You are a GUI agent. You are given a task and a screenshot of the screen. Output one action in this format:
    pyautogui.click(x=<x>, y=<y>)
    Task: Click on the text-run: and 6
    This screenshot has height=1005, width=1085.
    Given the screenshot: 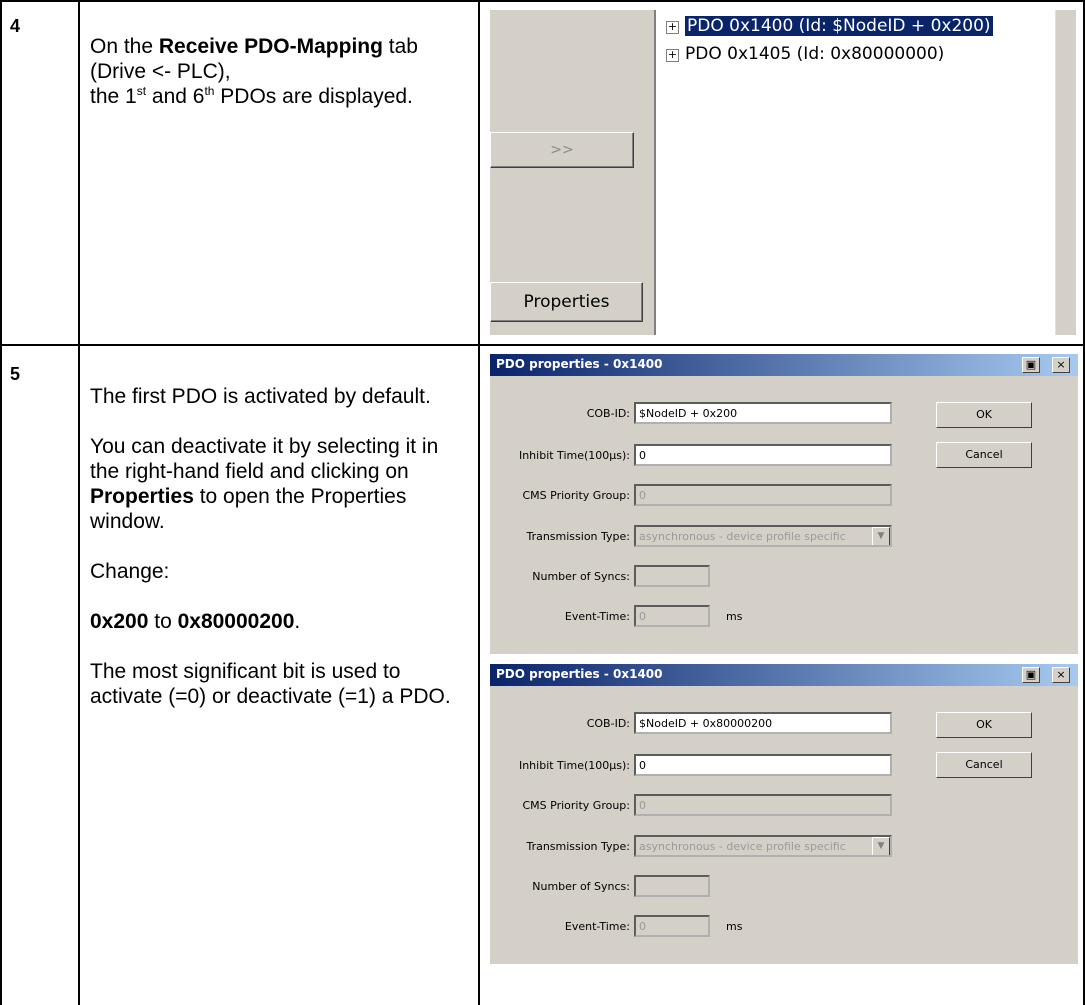 What is the action you would take?
    pyautogui.click(x=175, y=96)
    